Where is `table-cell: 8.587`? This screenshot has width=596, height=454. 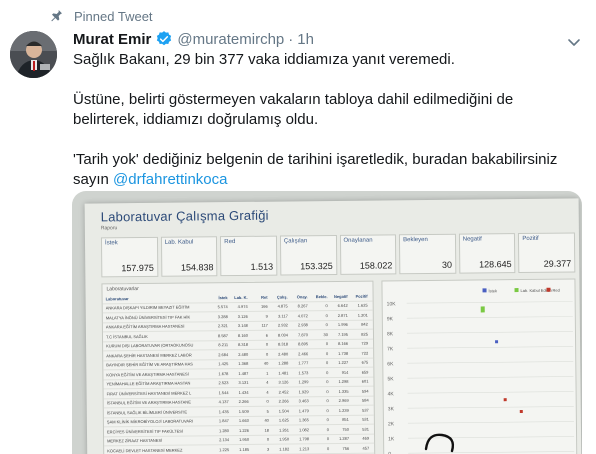 table-cell: 8.587 is located at coordinates (223, 335).